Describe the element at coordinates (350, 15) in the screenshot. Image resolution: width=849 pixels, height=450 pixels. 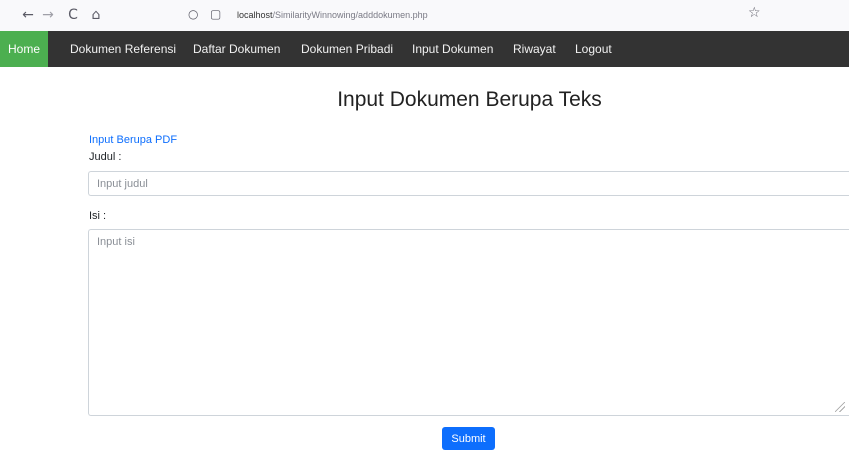
I see `url-path: /SimilarityWinnowing/adddokumen.php` at that location.